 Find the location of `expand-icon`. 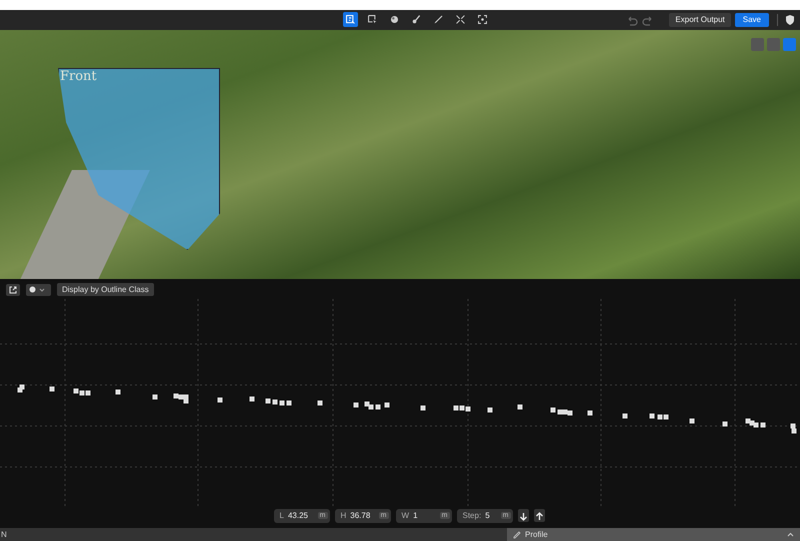

expand-icon is located at coordinates (460, 20).